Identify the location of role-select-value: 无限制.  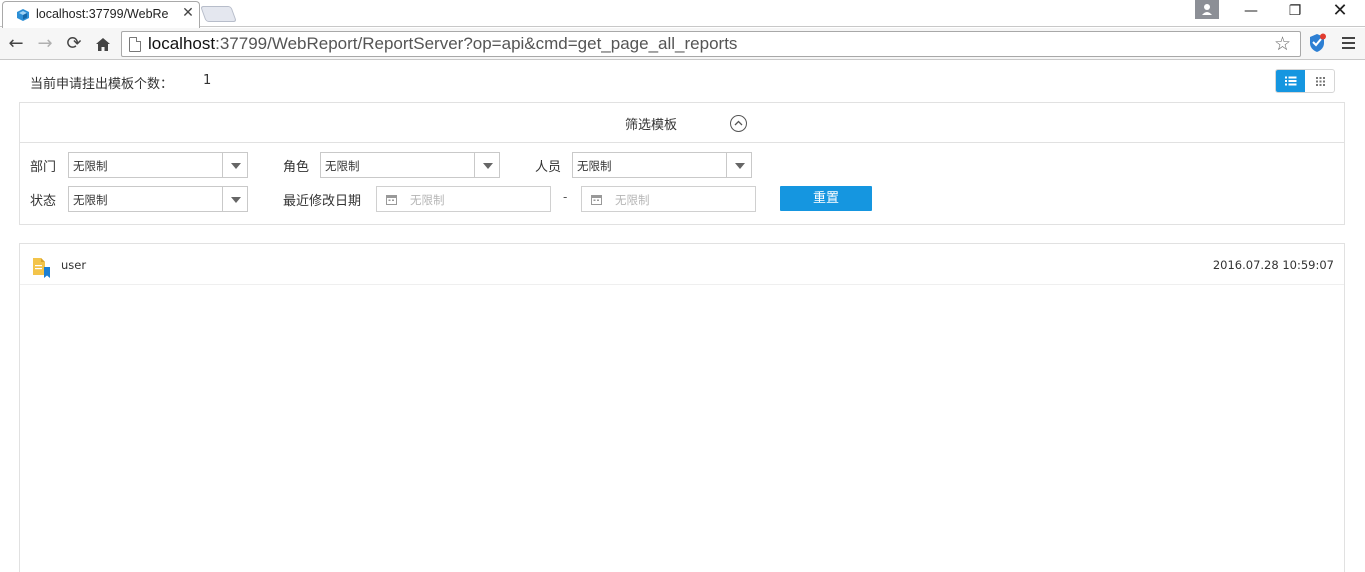
(342, 166).